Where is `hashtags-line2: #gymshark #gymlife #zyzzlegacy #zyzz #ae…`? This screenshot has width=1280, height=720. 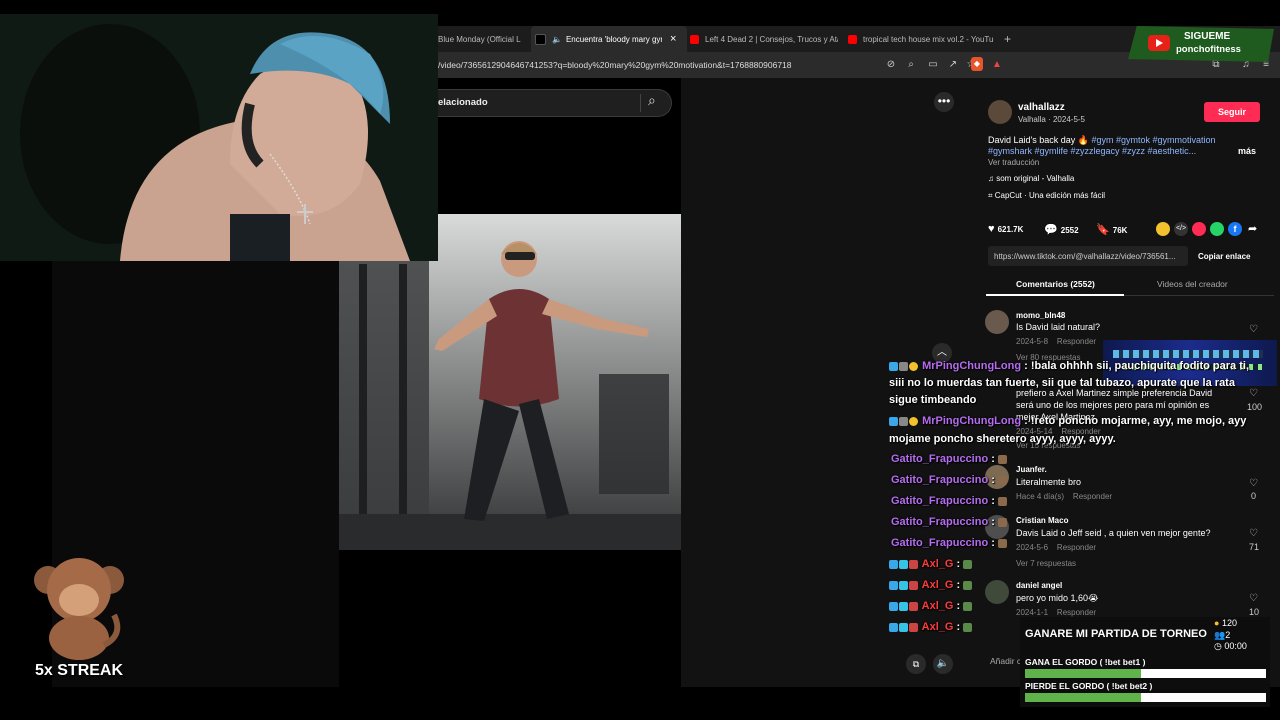 hashtags-line2: #gymshark #gymlife #zyzzlegacy #zyzz #ae… is located at coordinates (1092, 151).